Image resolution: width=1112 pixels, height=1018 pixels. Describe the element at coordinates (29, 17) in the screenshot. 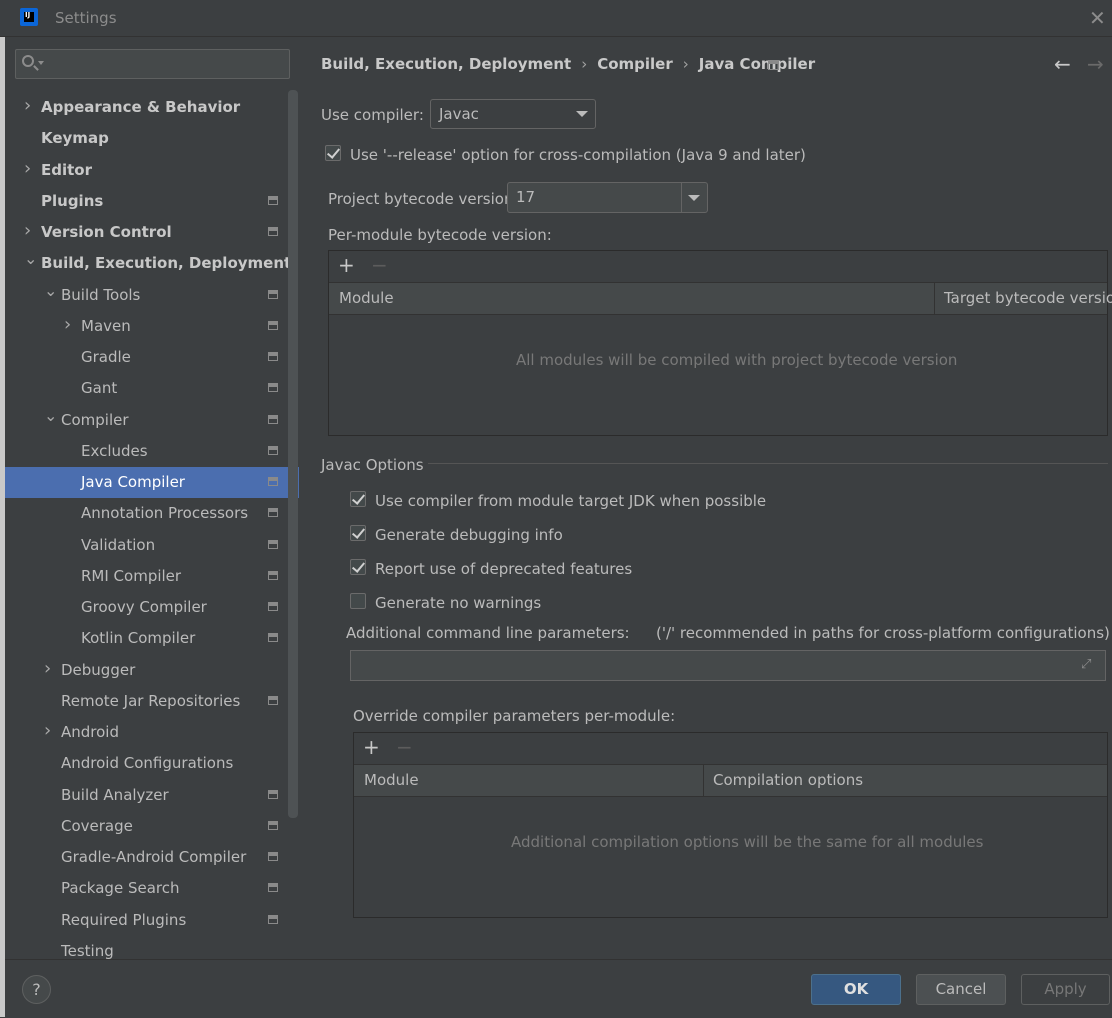

I see `intellij-app-icon: IJ` at that location.